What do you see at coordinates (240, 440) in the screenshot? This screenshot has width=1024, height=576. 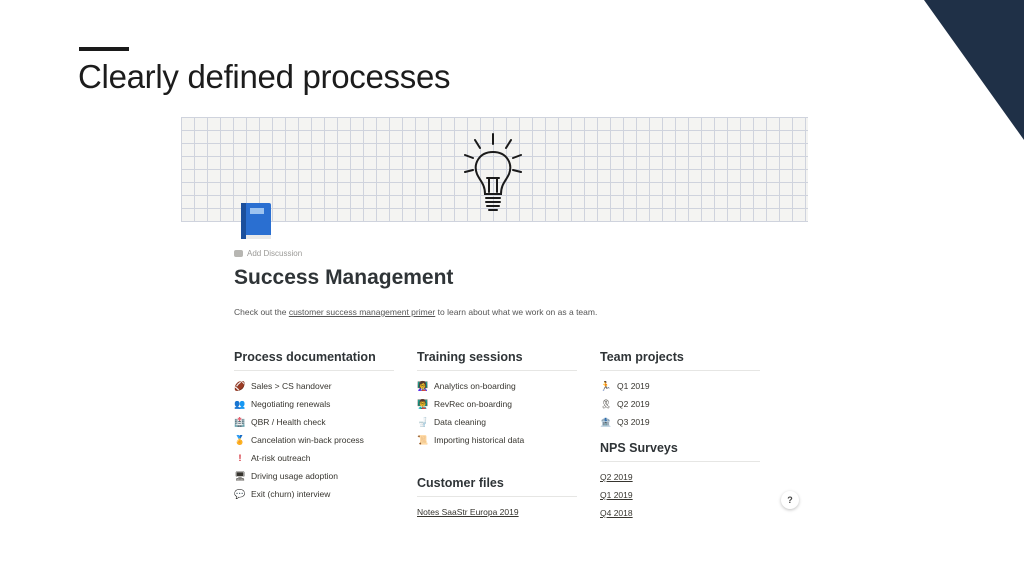 I see `medal-icon: 🏅` at bounding box center [240, 440].